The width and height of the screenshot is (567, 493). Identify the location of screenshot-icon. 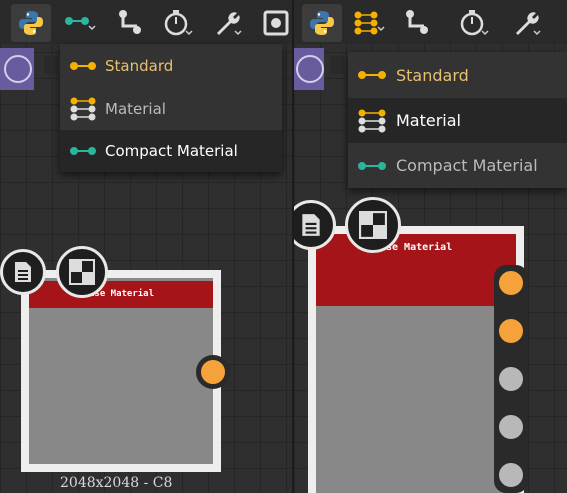
(276, 23).